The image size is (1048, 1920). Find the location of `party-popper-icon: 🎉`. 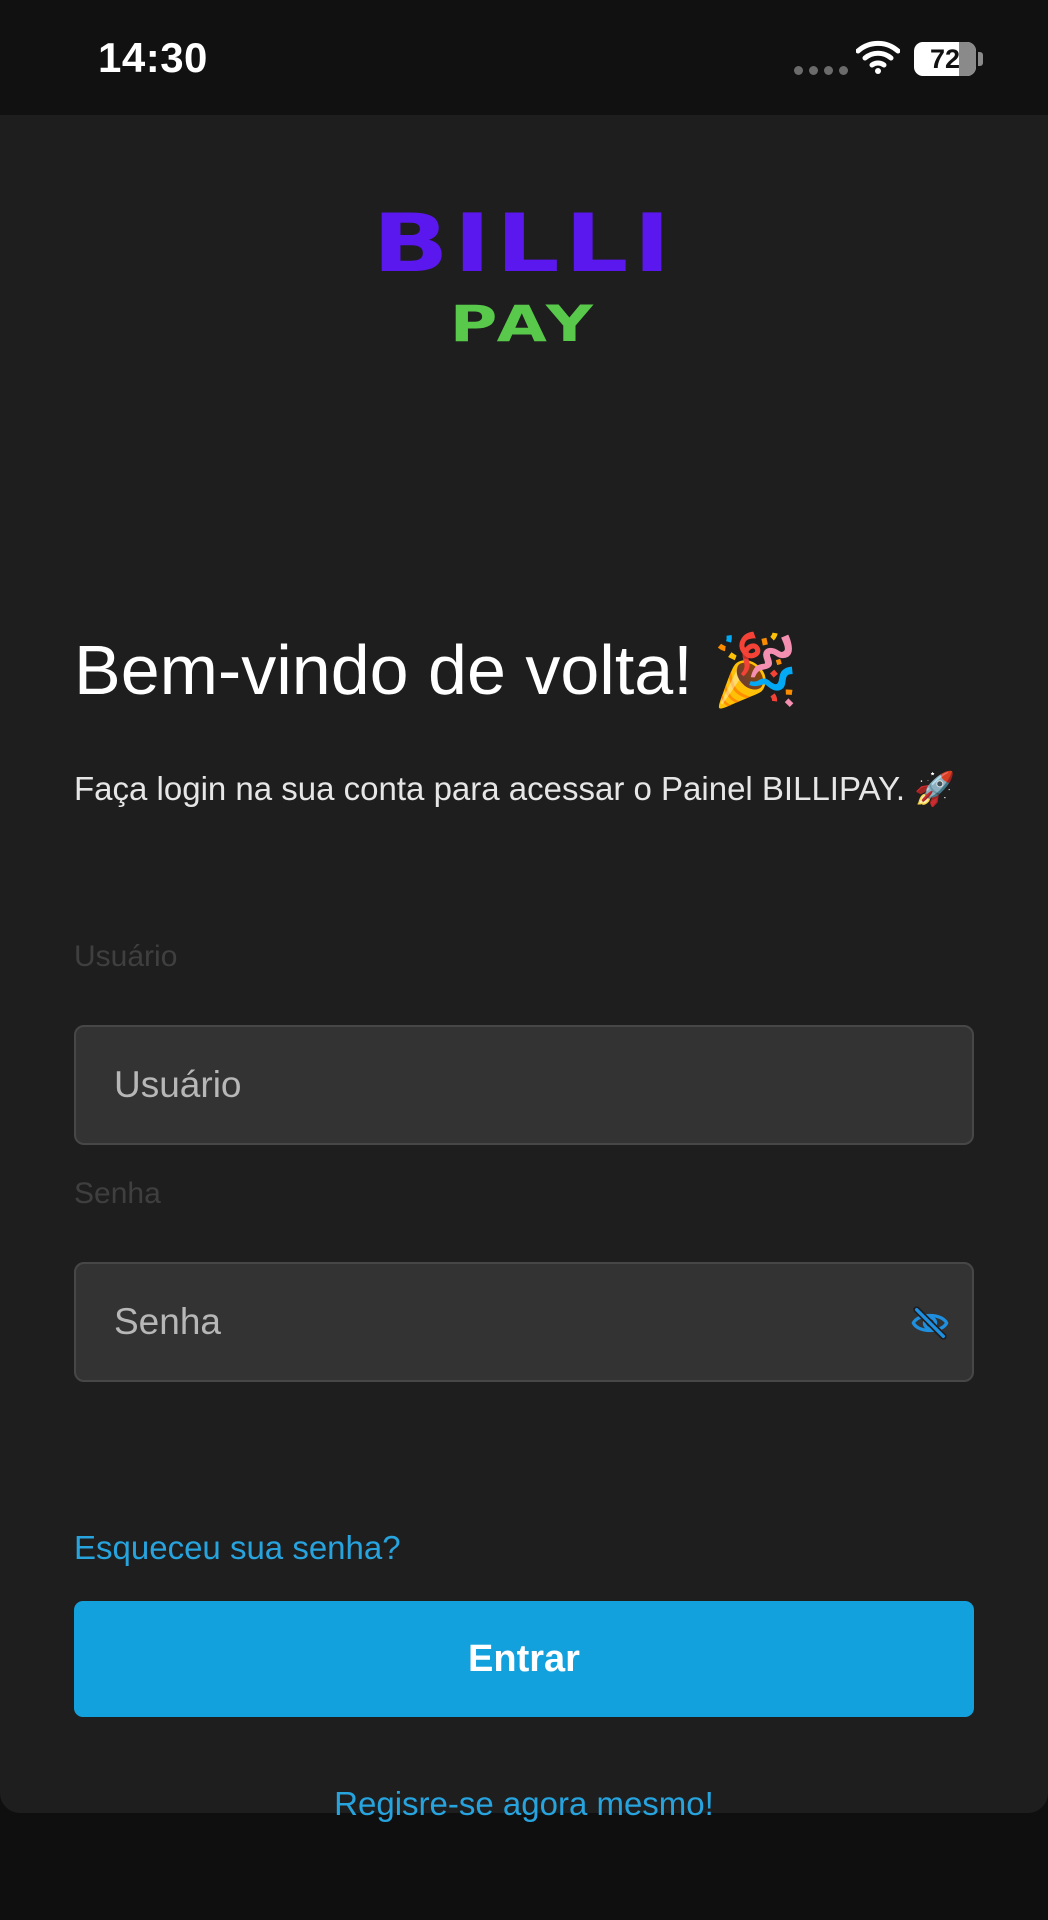

party-popper-icon: 🎉 is located at coordinates (756, 670).